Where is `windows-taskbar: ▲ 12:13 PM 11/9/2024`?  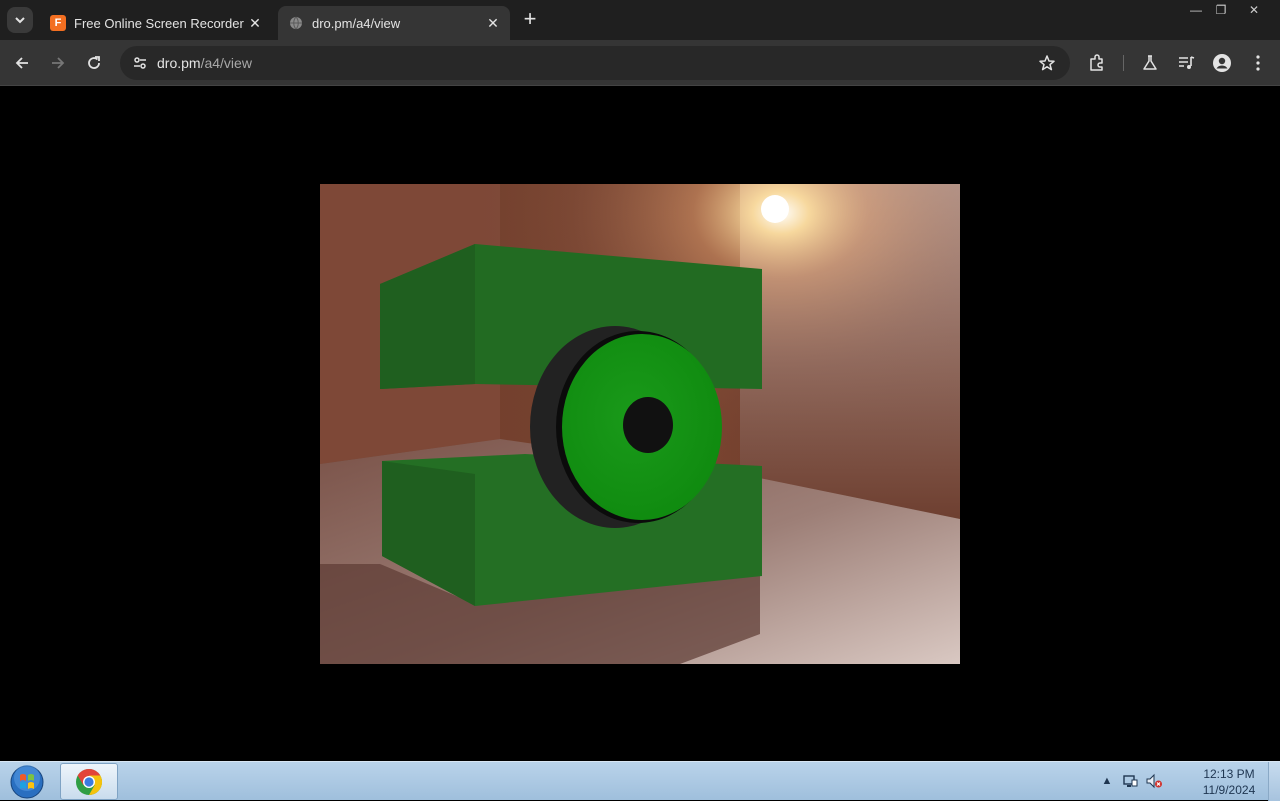 windows-taskbar: ▲ 12:13 PM 11/9/2024 is located at coordinates (640, 781).